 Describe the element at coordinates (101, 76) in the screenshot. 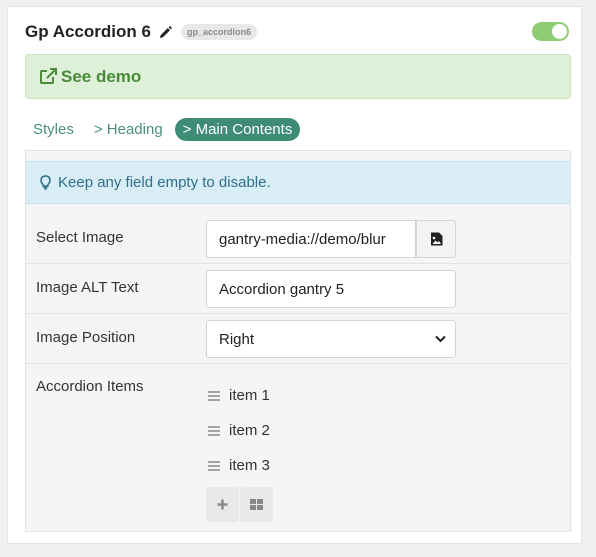

I see `see-demo-label: See demo` at that location.